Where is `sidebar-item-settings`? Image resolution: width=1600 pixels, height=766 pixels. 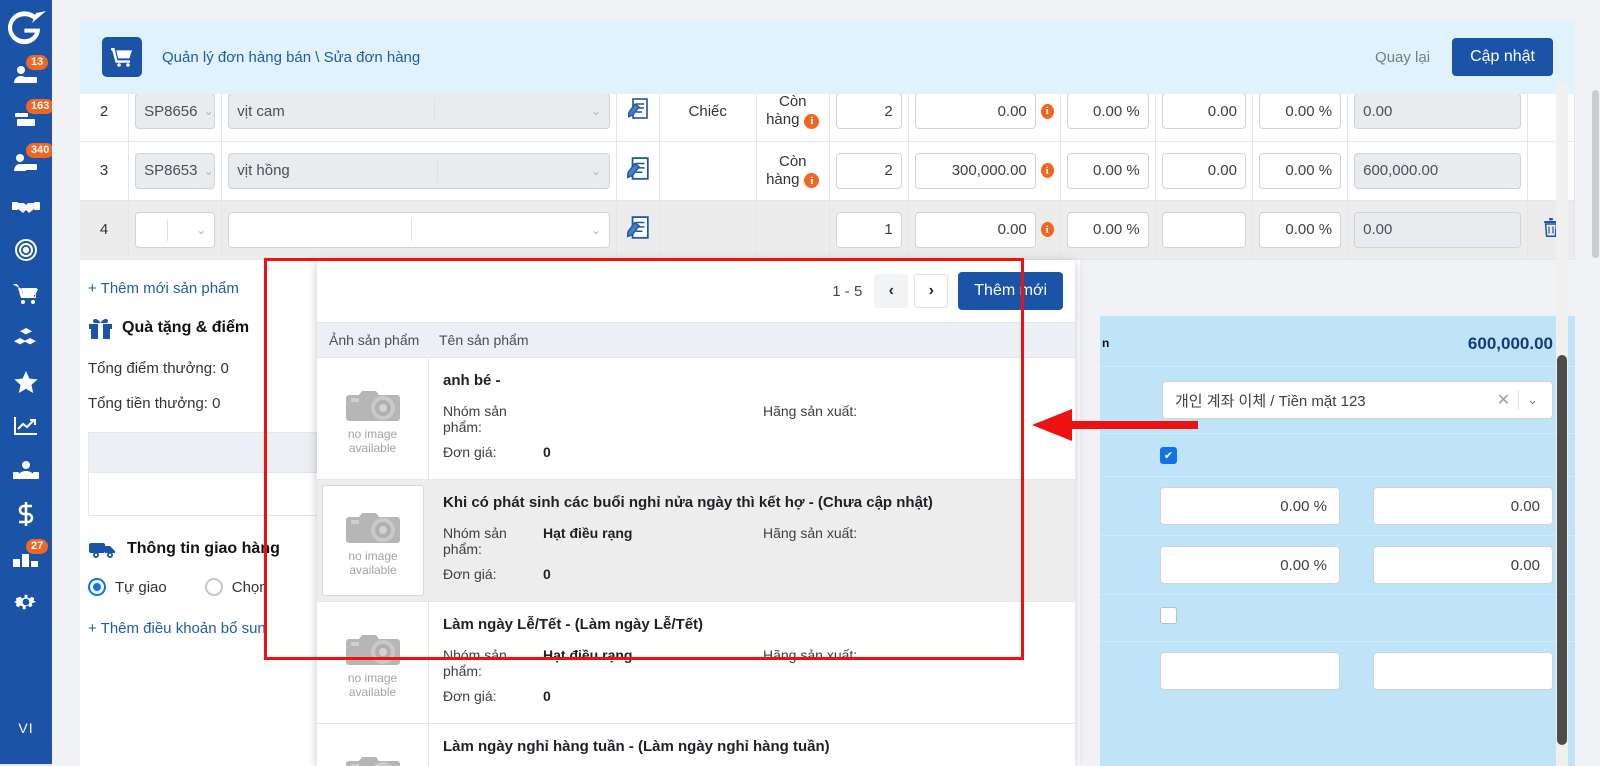
sidebar-item-settings is located at coordinates (26, 602).